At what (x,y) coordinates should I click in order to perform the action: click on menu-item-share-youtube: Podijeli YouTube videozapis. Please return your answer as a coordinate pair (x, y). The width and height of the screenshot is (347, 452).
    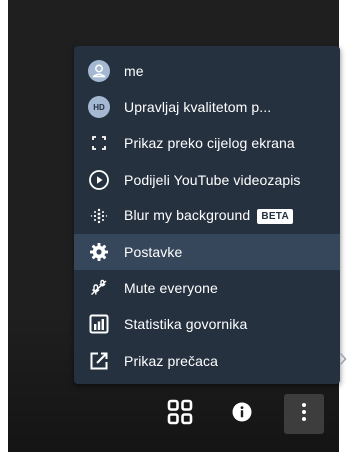
    Looking at the image, I should click on (207, 180).